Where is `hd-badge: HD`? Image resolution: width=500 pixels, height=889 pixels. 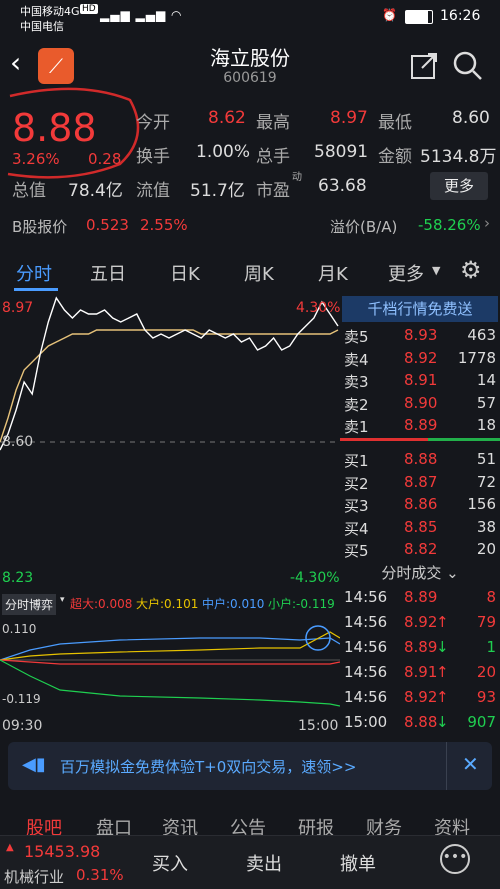
hd-badge: HD is located at coordinates (89, 9).